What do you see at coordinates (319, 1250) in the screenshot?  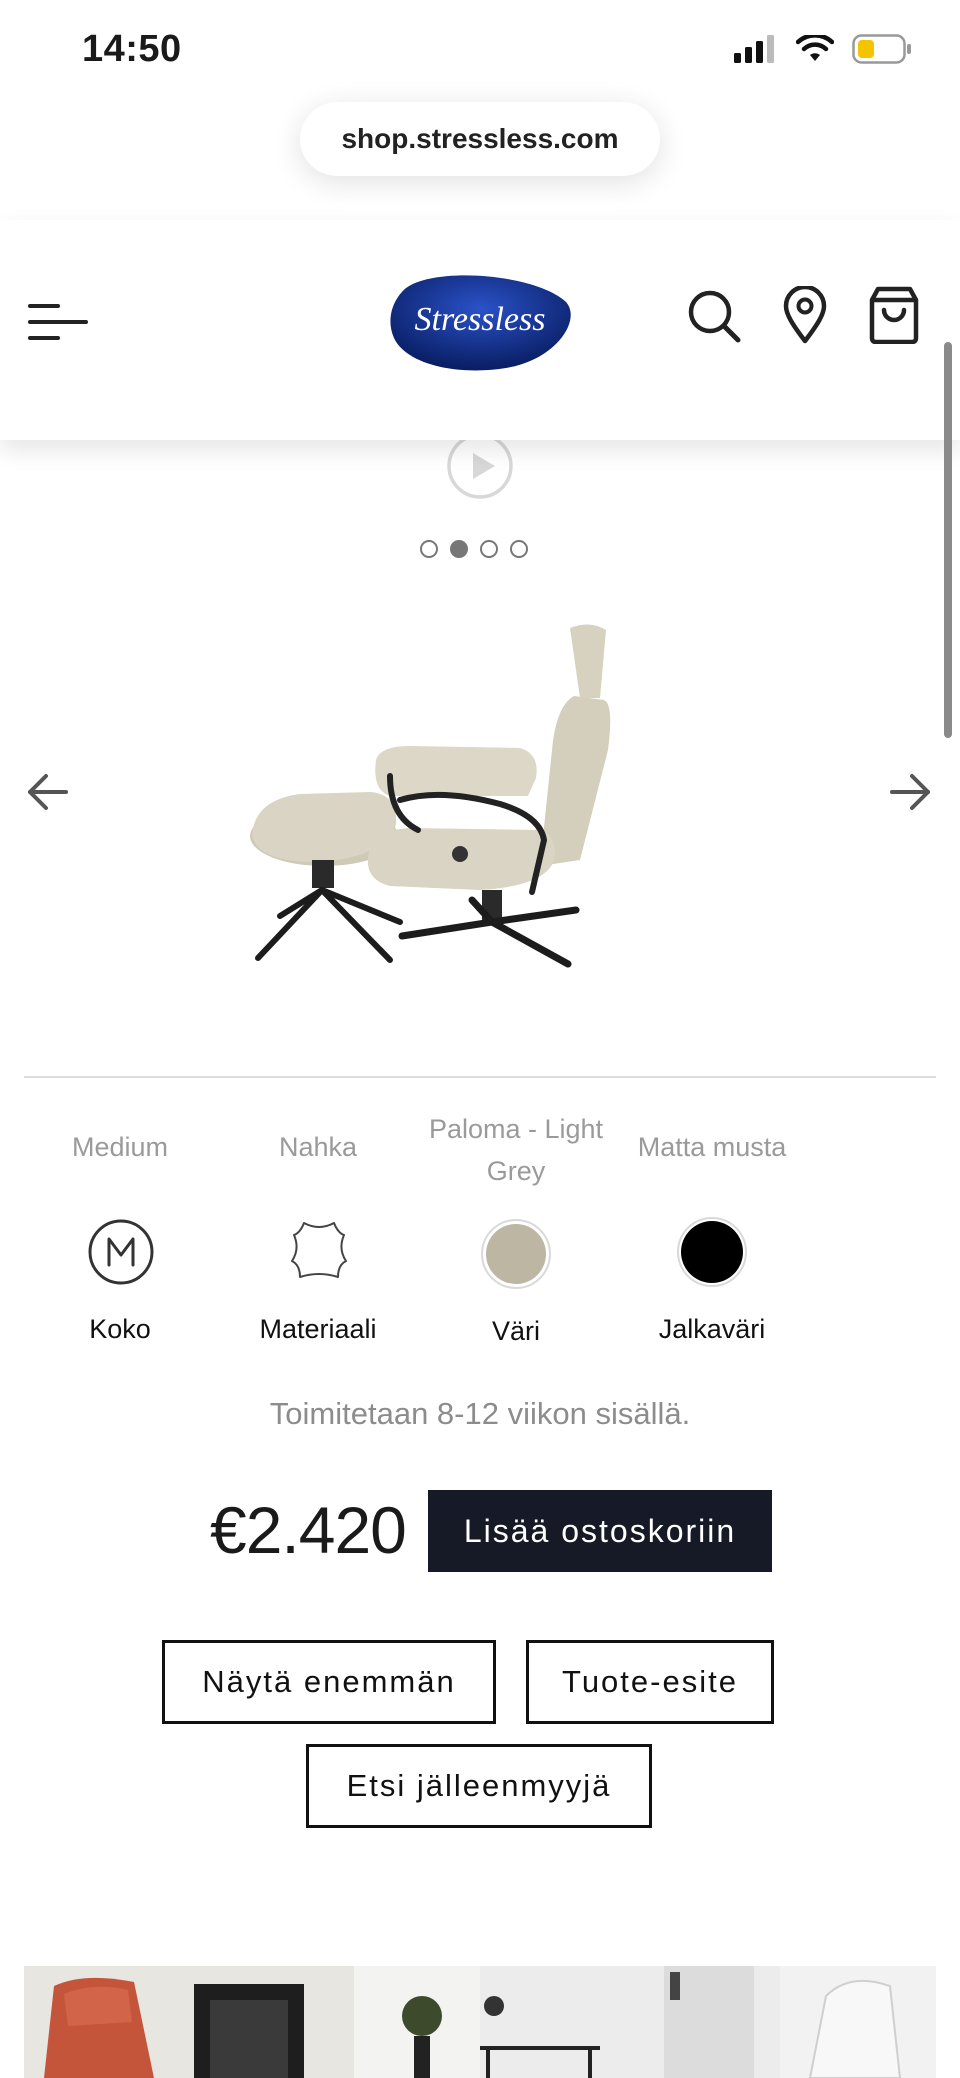 I see `leather-icon` at bounding box center [319, 1250].